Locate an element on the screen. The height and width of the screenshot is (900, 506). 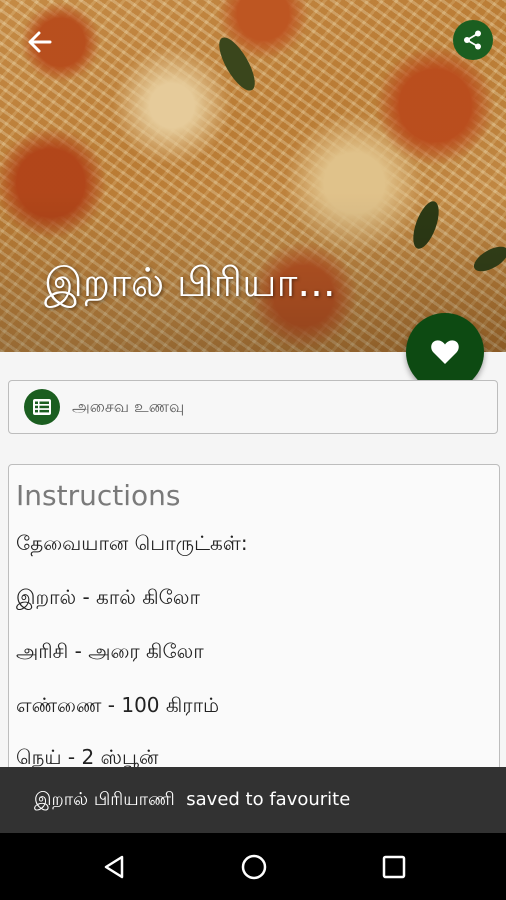
heart-icon is located at coordinates (445, 352).